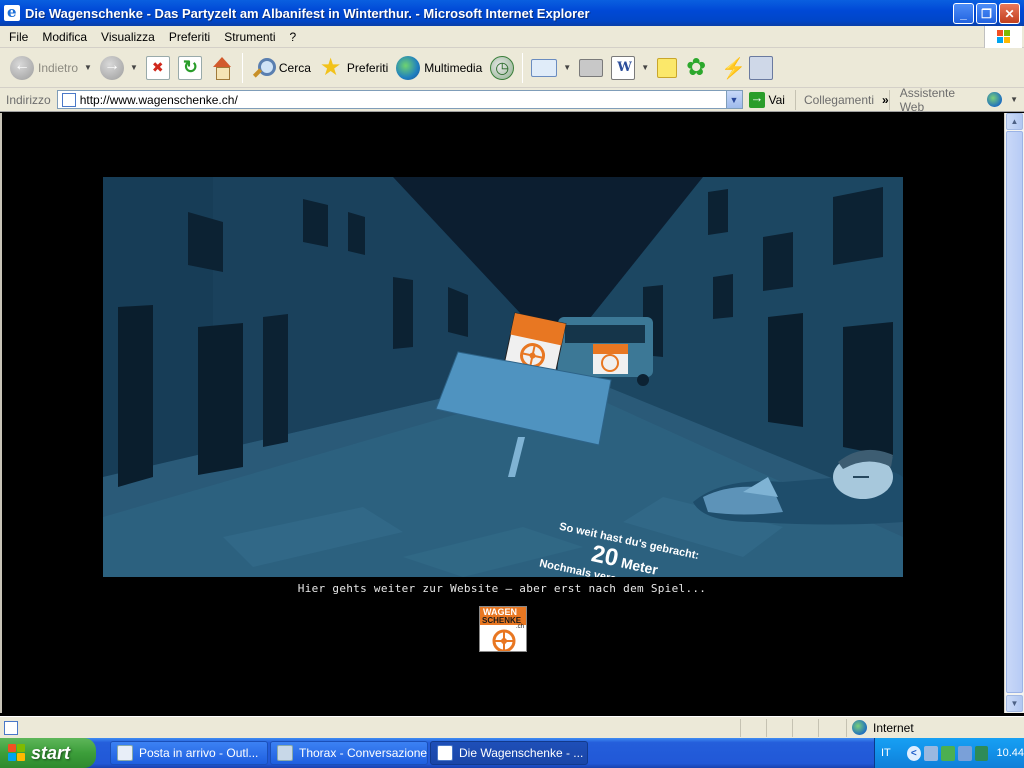 This screenshot has height=768, width=1024. I want to click on url-input, so click(399, 99).